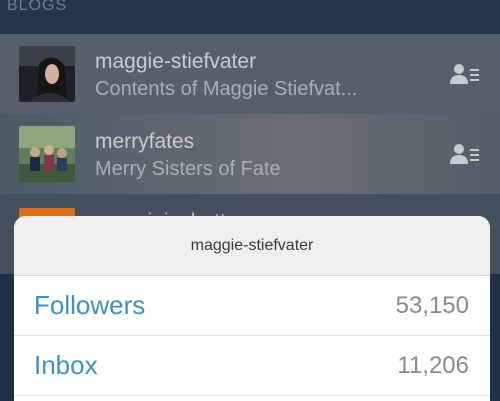 The width and height of the screenshot is (500, 401). What do you see at coordinates (433, 365) in the screenshot?
I see `sheet-item-count: 11,206` at bounding box center [433, 365].